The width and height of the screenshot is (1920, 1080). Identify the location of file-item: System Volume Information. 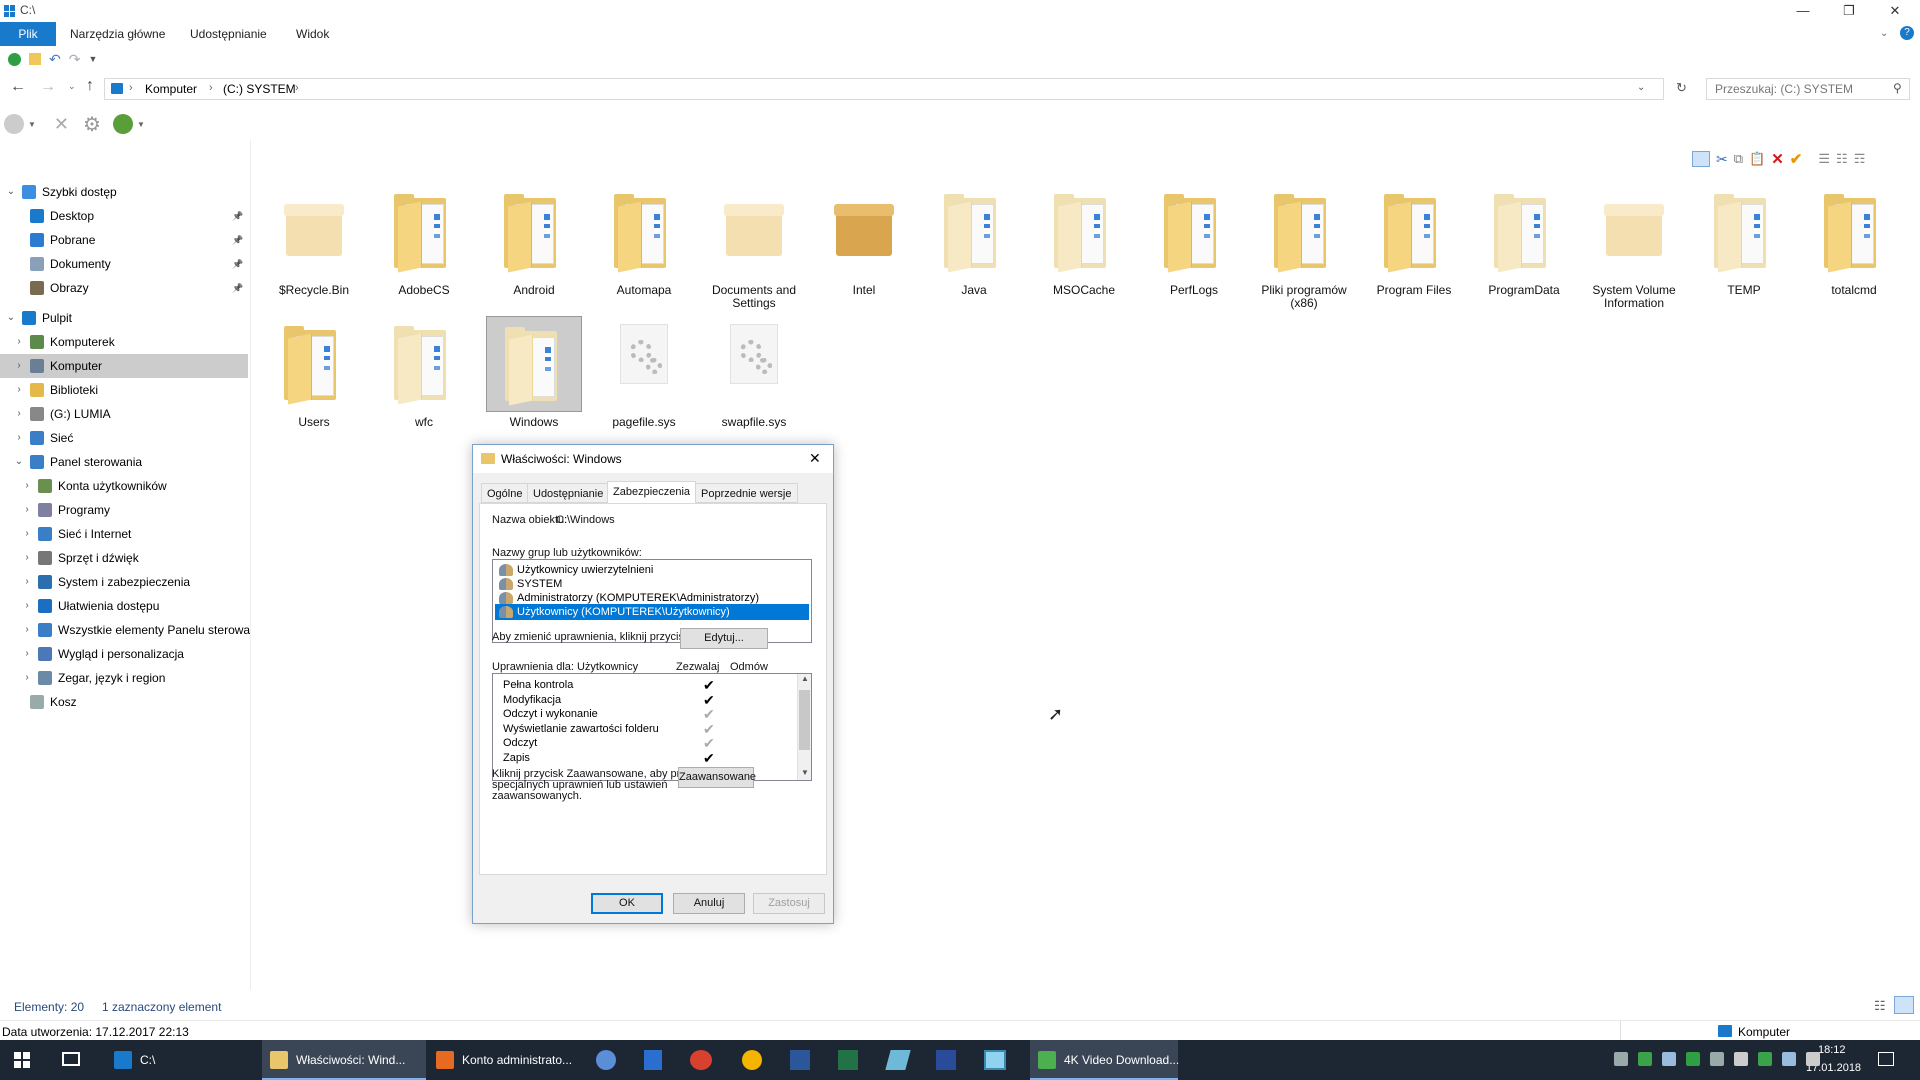
(1634, 247).